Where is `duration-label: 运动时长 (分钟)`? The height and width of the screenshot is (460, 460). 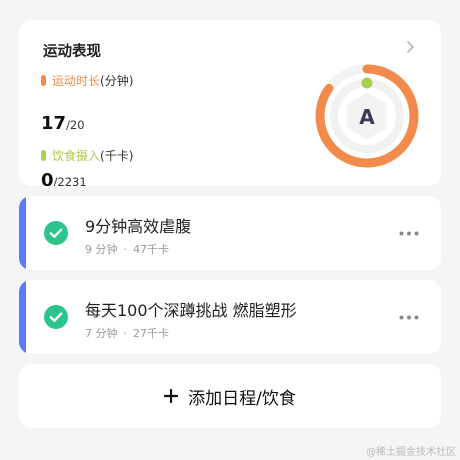 duration-label: 运动时长 (分钟) is located at coordinates (87, 80).